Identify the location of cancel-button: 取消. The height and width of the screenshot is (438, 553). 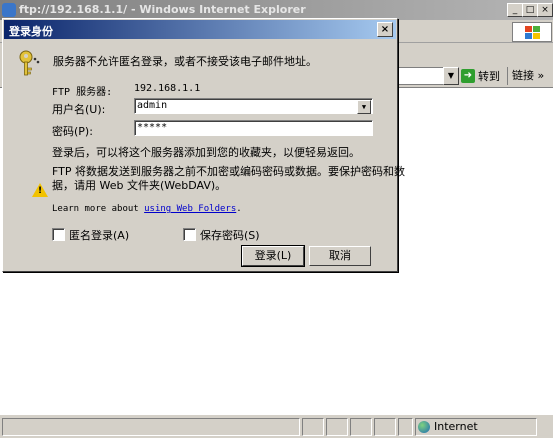
(340, 256).